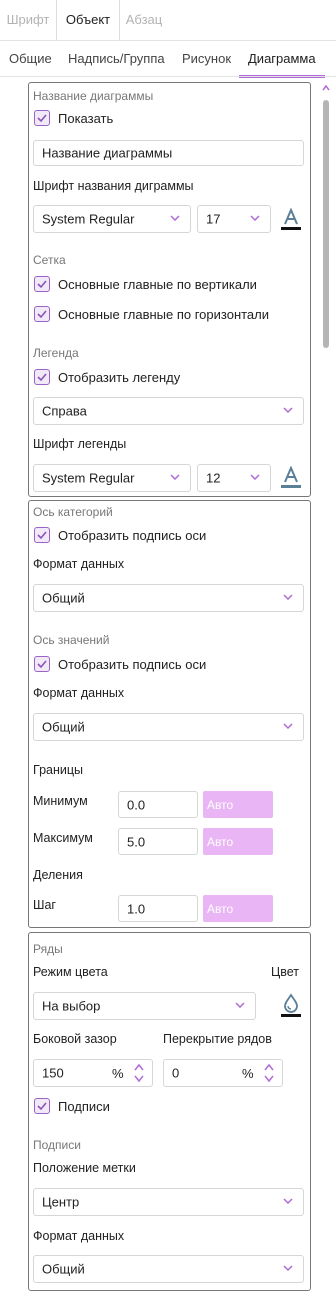 This screenshot has height=1293, width=336. What do you see at coordinates (49, 260) in the screenshot?
I see `grid-header: Сетка` at bounding box center [49, 260].